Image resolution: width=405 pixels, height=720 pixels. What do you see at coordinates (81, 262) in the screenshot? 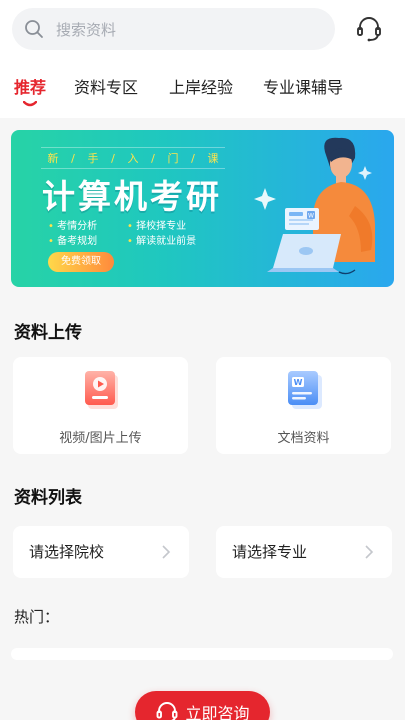
I see `free-claim-button: 免费领取` at bounding box center [81, 262].